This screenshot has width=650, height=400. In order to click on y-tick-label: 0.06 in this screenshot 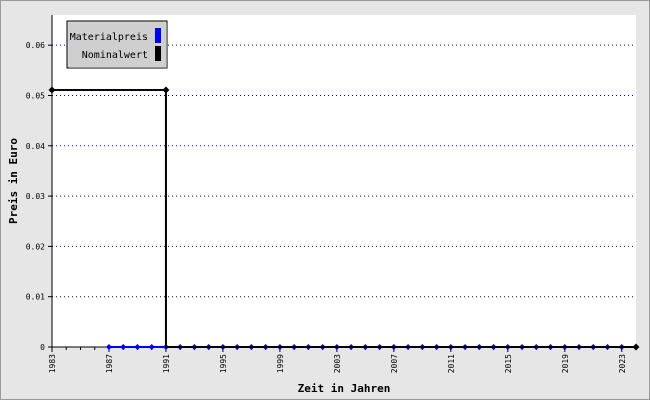, I will do `click(35, 45)`.